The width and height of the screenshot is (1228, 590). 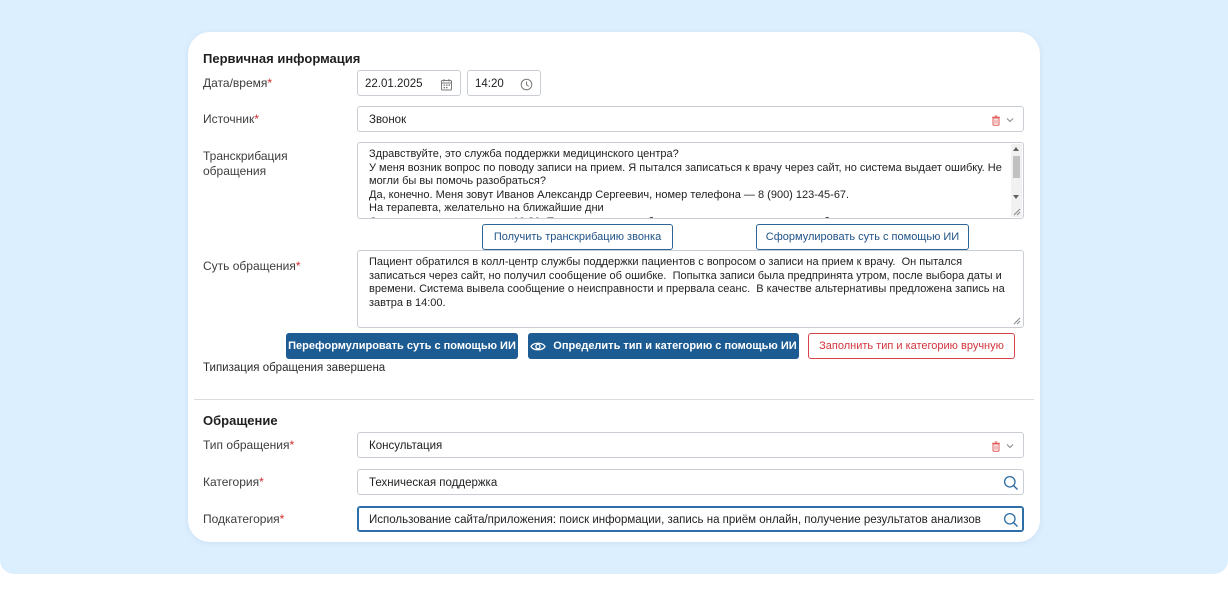 I want to click on source-select: Звонок, so click(x=690, y=119).